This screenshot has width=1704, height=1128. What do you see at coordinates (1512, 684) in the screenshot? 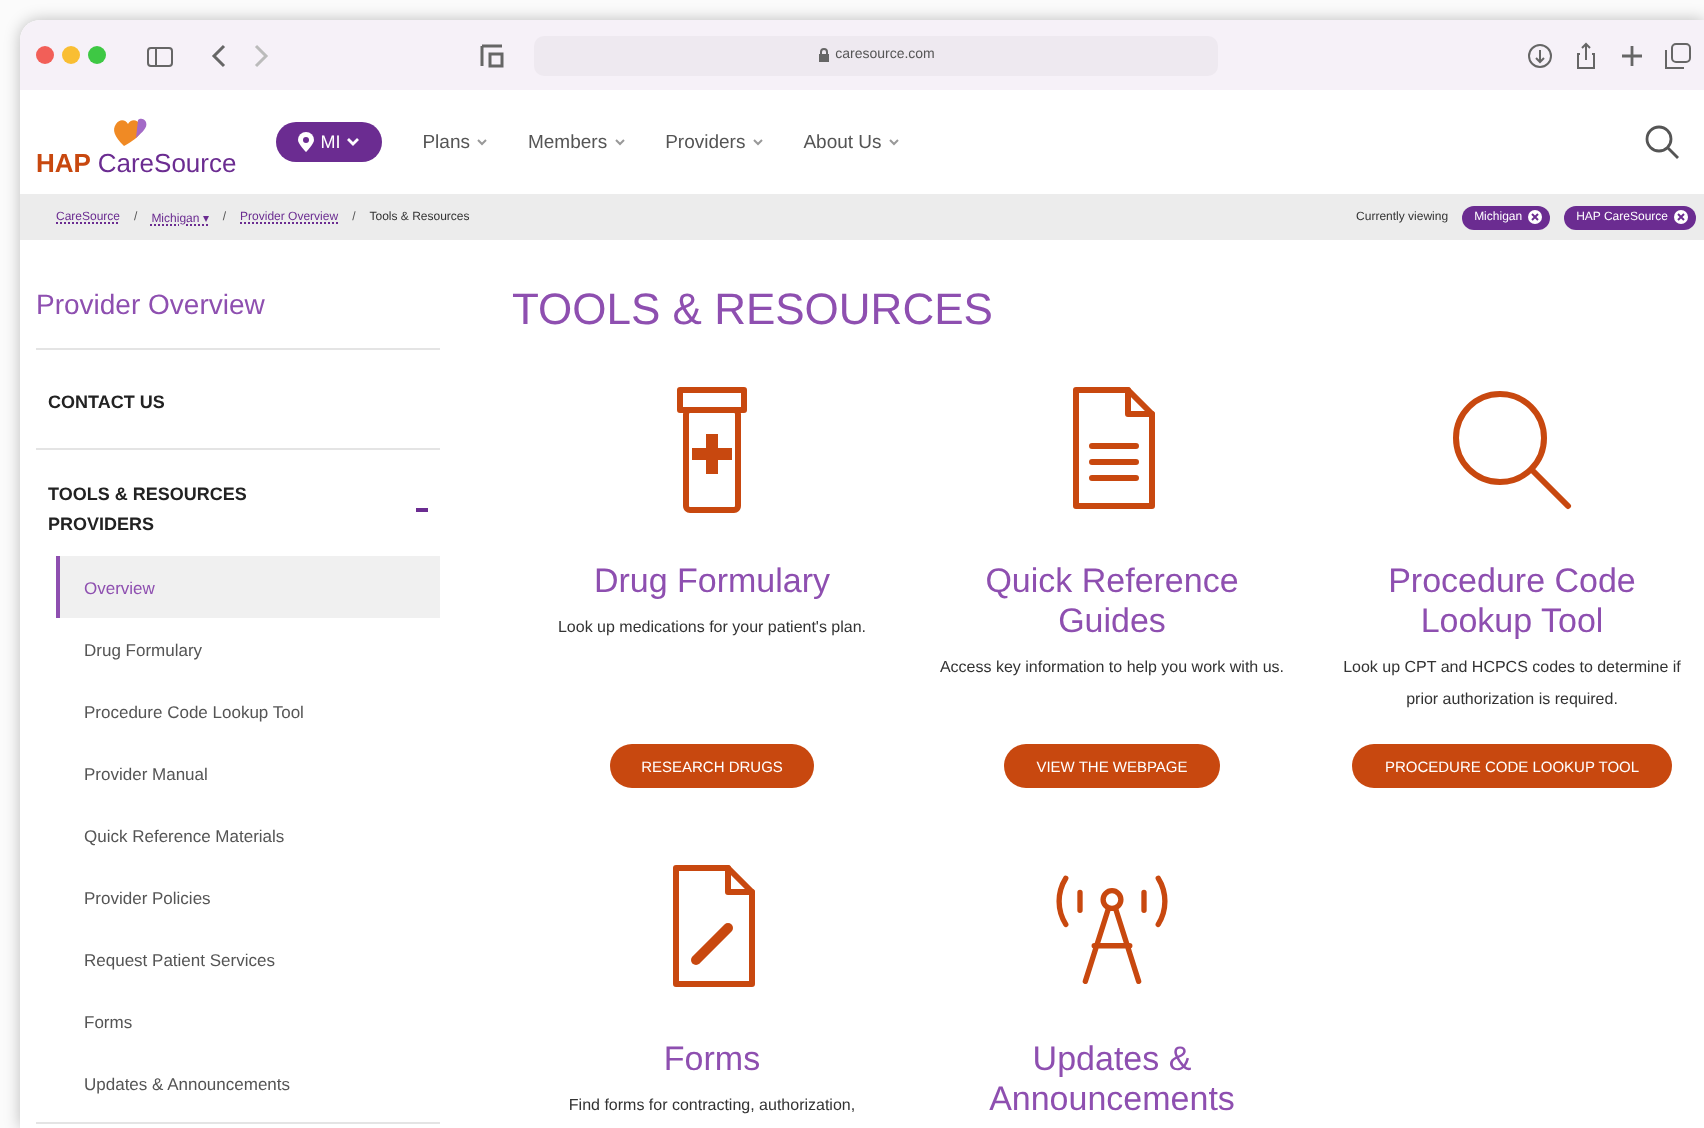
I see `card-description: Look up CPT and HCPCS codes to determine if prior authorization is required.` at bounding box center [1512, 684].